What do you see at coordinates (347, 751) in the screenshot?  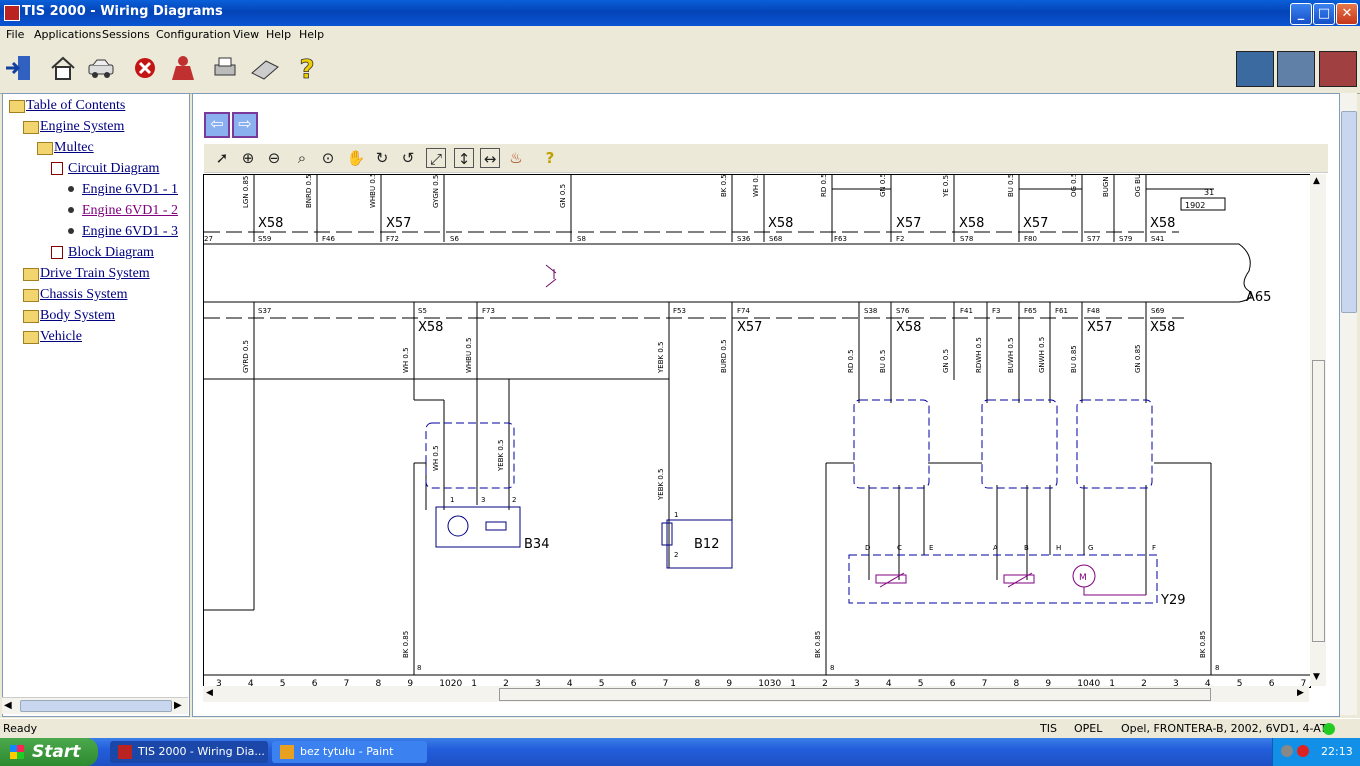 I see `taskbar-item-label: bez tytułu - Paint` at bounding box center [347, 751].